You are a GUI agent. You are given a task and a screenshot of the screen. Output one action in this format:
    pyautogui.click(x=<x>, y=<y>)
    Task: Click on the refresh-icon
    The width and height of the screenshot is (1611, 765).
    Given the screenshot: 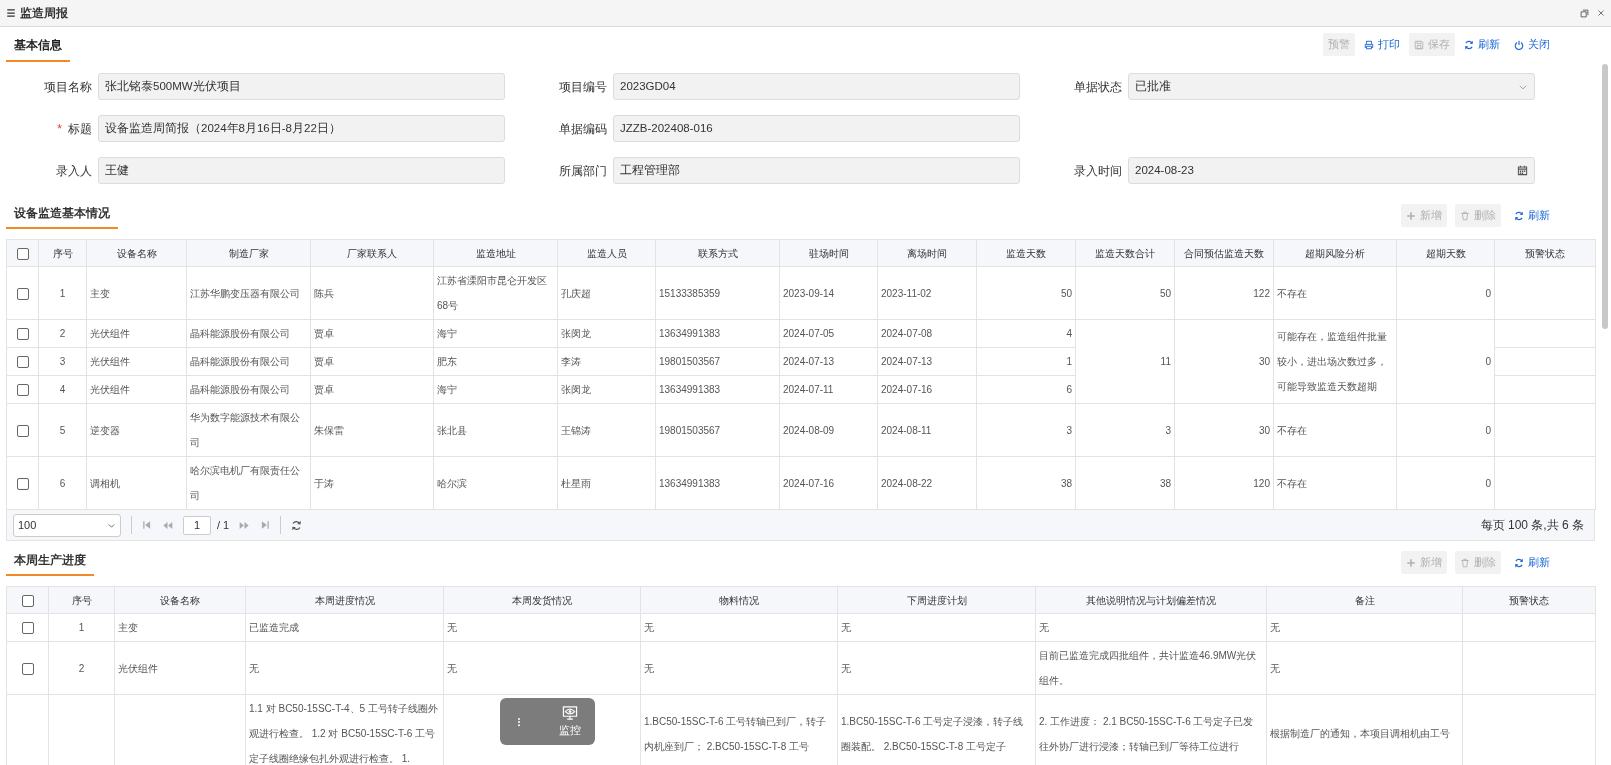 What is the action you would take?
    pyautogui.click(x=1469, y=44)
    